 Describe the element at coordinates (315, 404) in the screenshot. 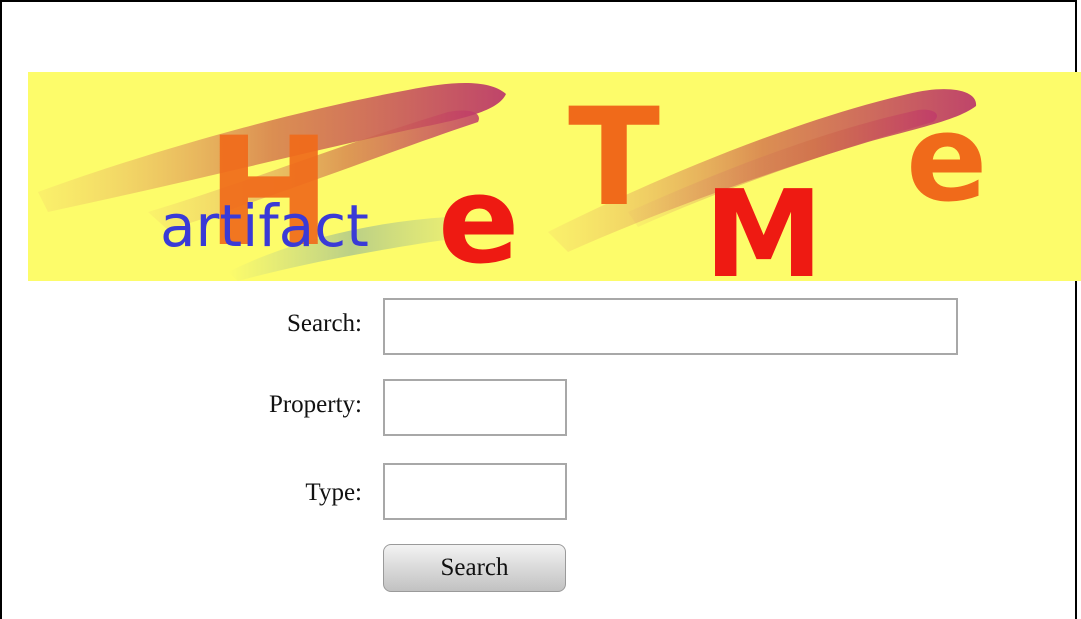

I see `property-label: Property:` at that location.